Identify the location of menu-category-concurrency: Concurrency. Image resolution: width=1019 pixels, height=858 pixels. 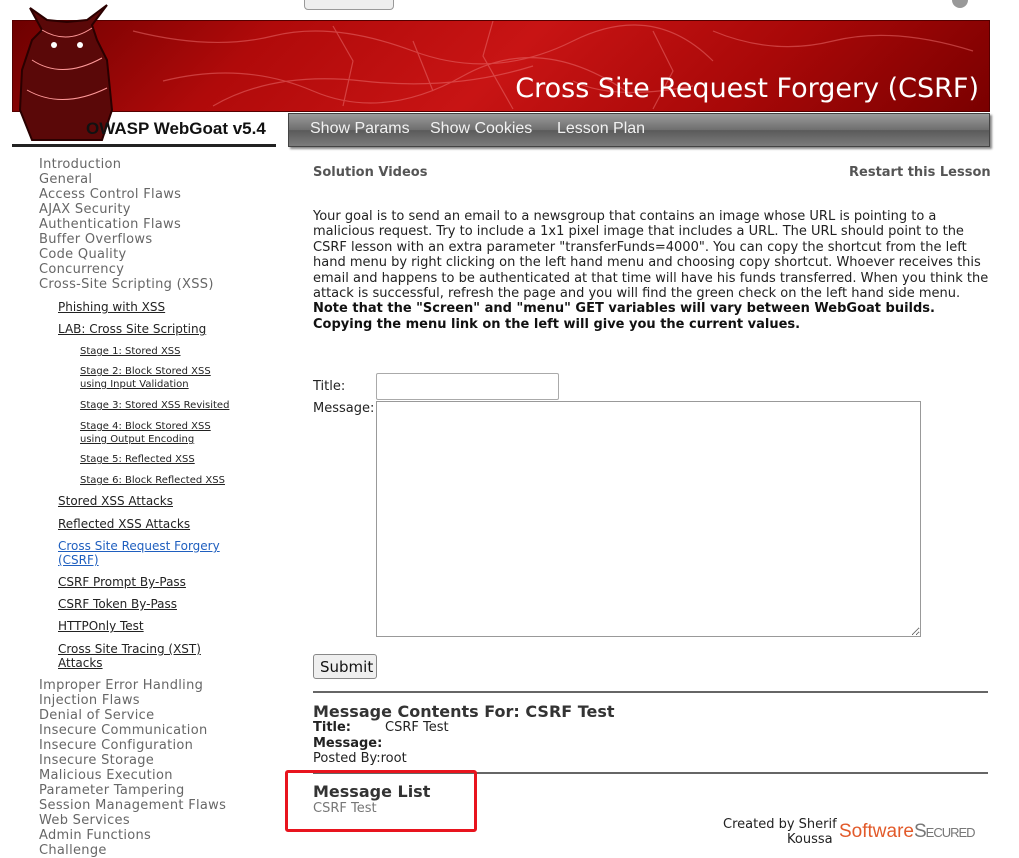
(81, 269).